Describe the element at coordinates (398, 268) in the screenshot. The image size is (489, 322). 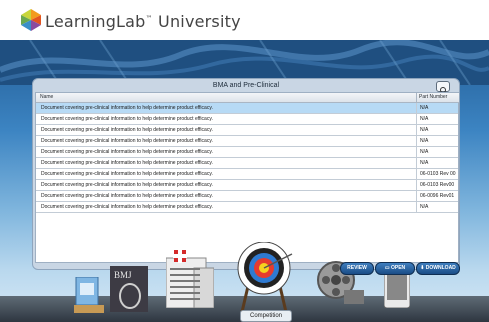
I see `open-button-label: OPEN` at that location.